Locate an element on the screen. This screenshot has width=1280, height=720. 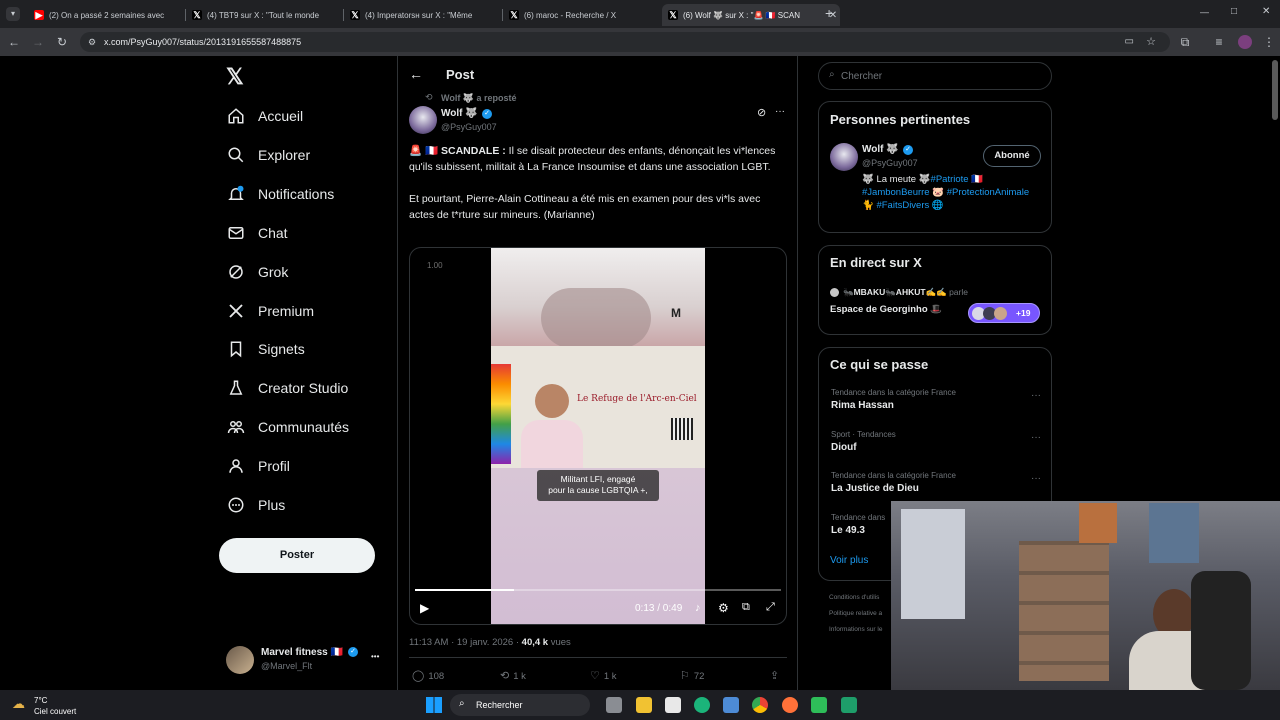
cast-icon: ▭ is located at coordinates (1129, 42).